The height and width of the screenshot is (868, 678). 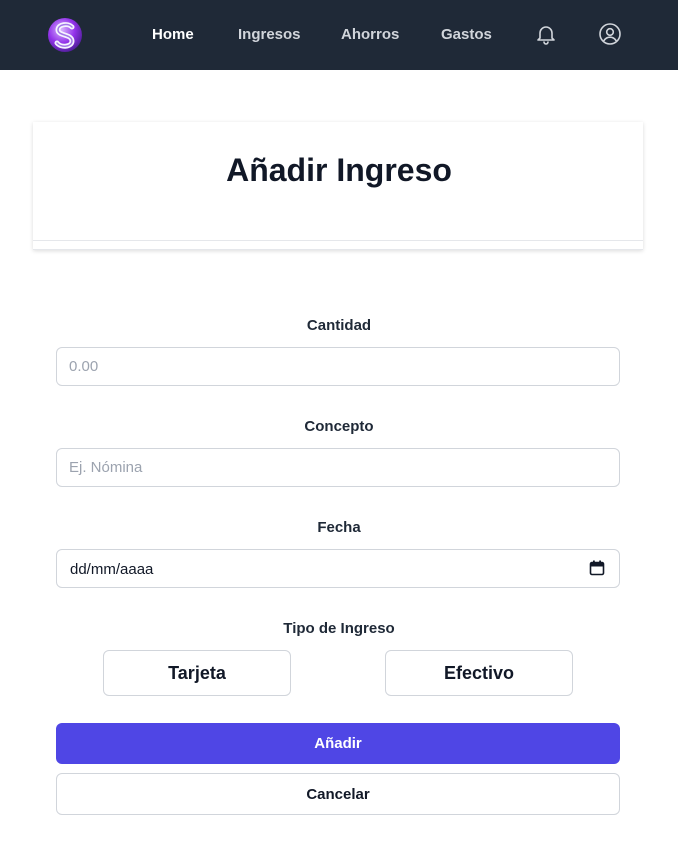 What do you see at coordinates (339, 628) in the screenshot?
I see `tipo-ingreso-label: Tipo de Ingreso` at bounding box center [339, 628].